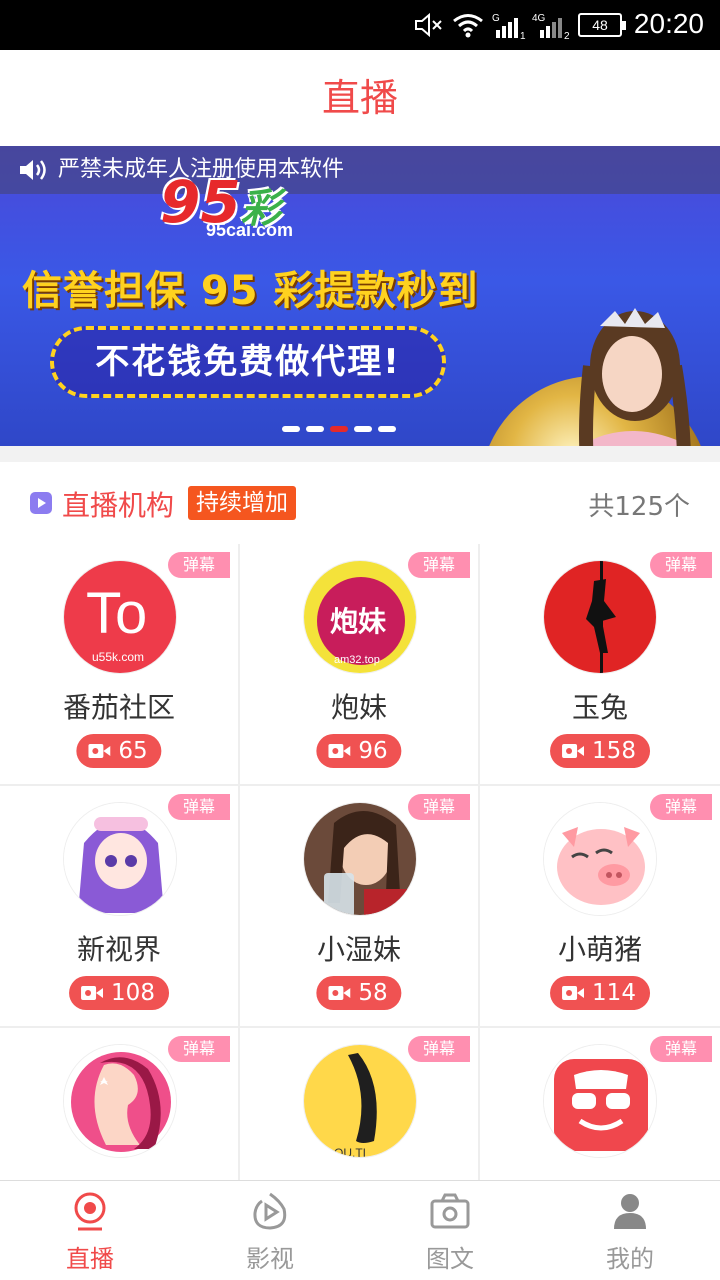  I want to click on viewer-count: 58, so click(359, 993).